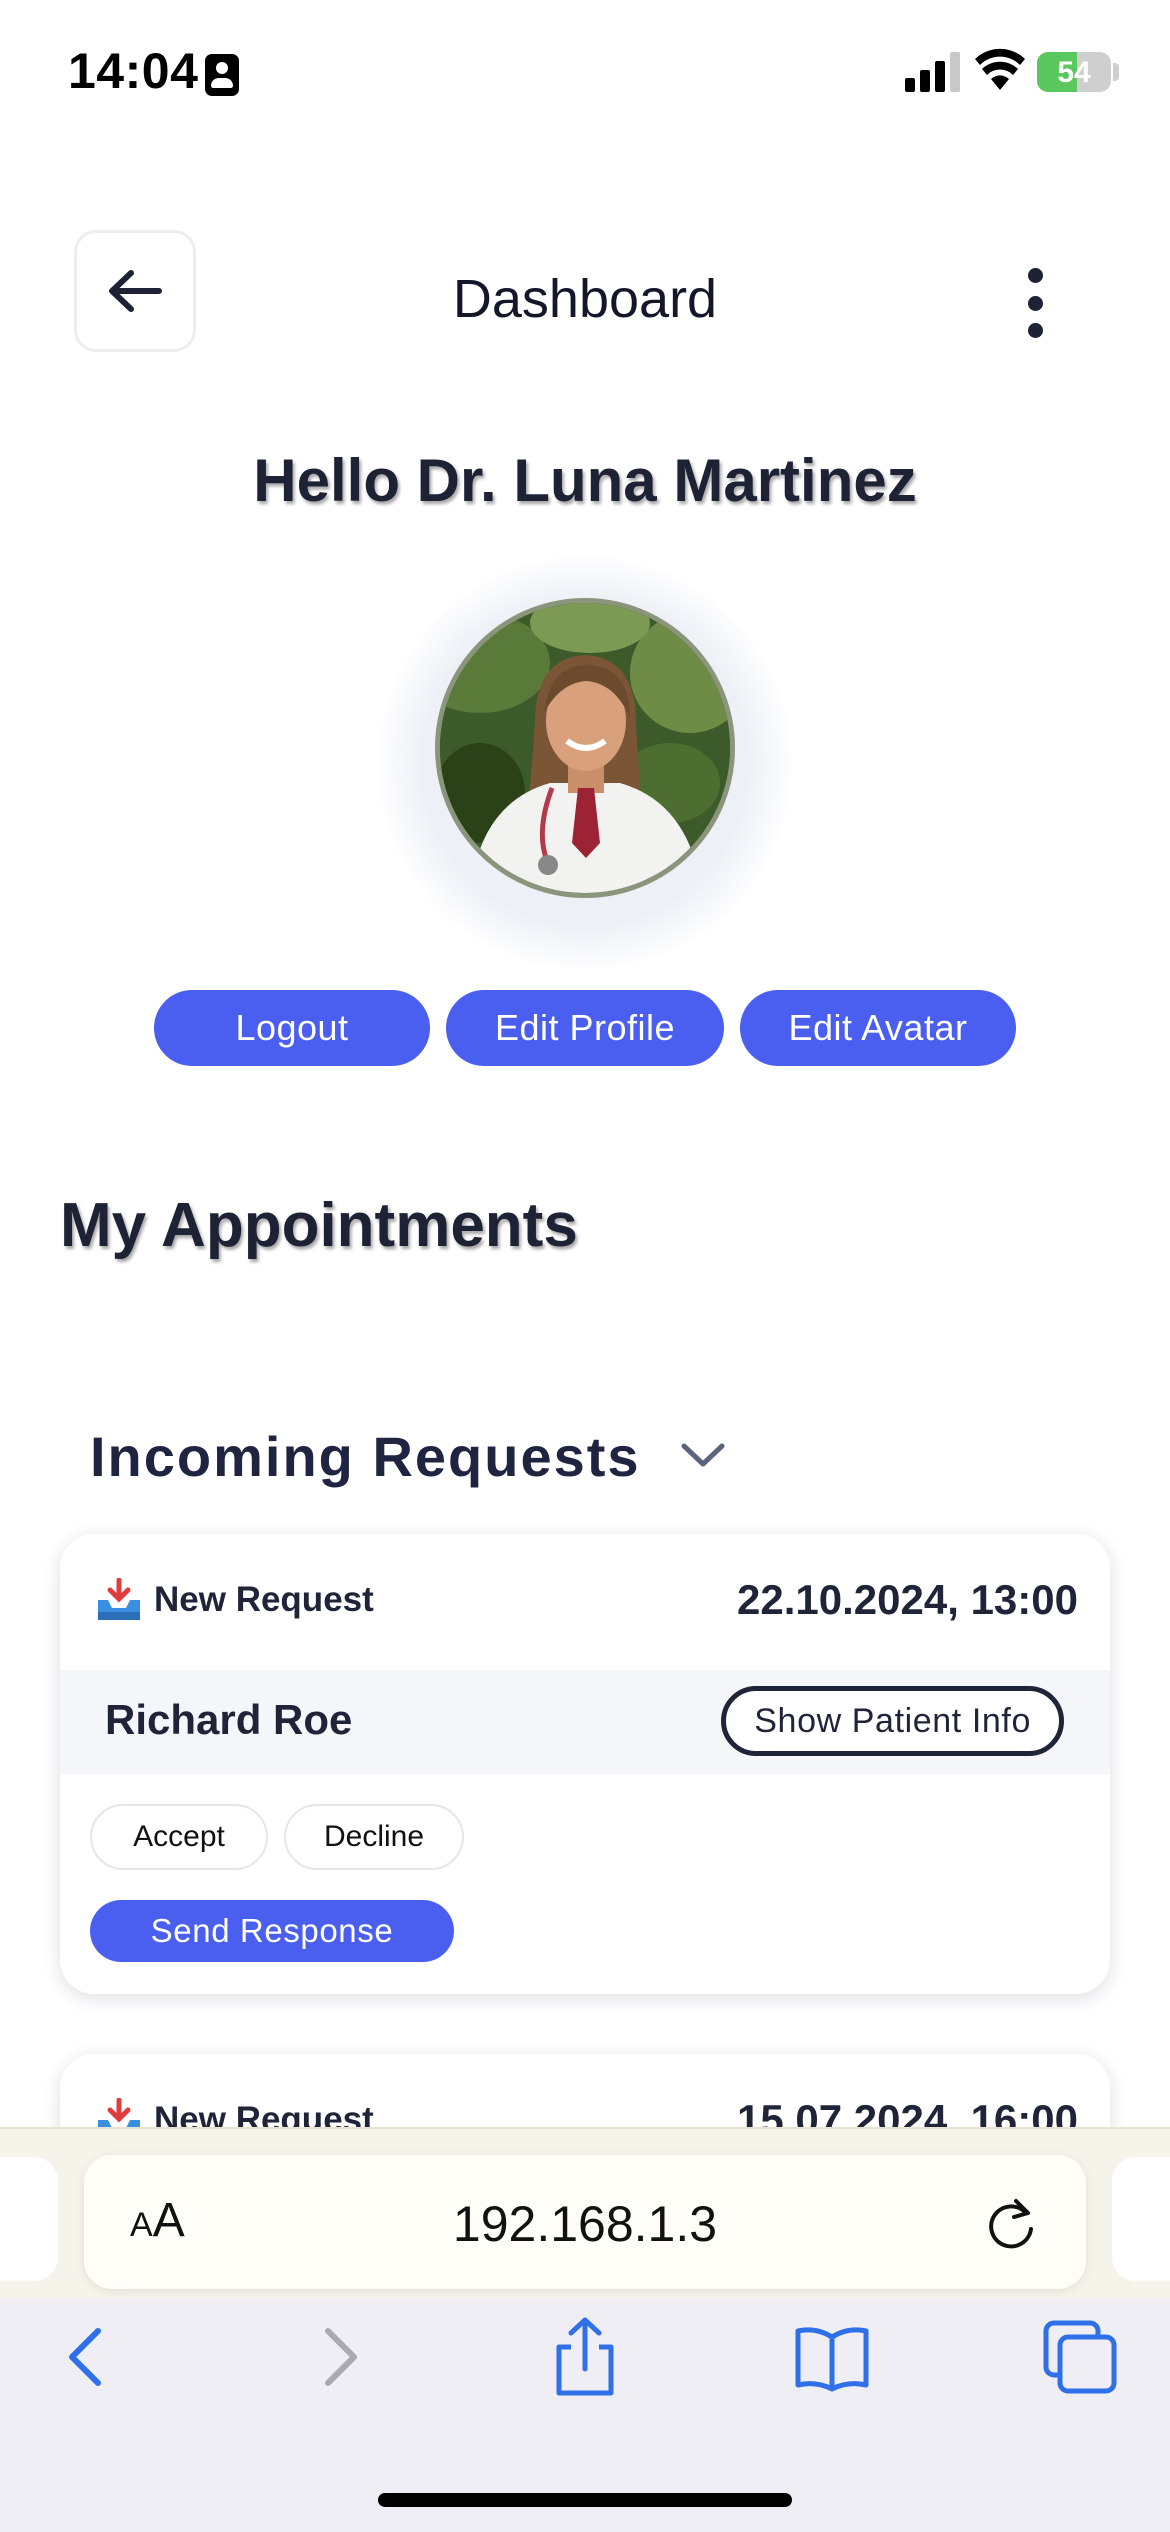 The image size is (1170, 2532). Describe the element at coordinates (29, 2219) in the screenshot. I see `previous-tab-preview` at that location.